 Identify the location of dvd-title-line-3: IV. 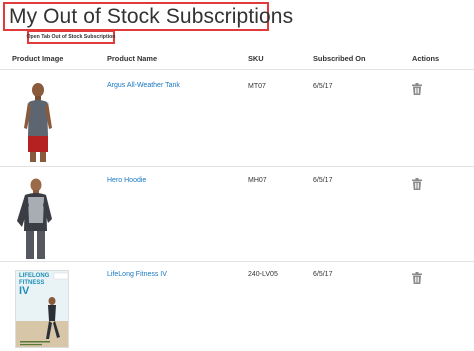
(24, 291).